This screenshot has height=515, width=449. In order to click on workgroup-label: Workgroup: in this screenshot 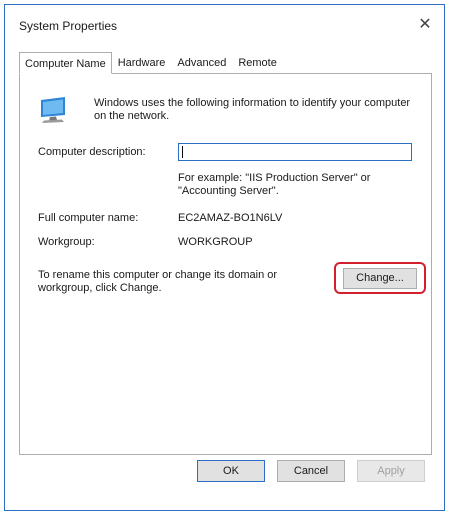, I will do `click(66, 242)`.